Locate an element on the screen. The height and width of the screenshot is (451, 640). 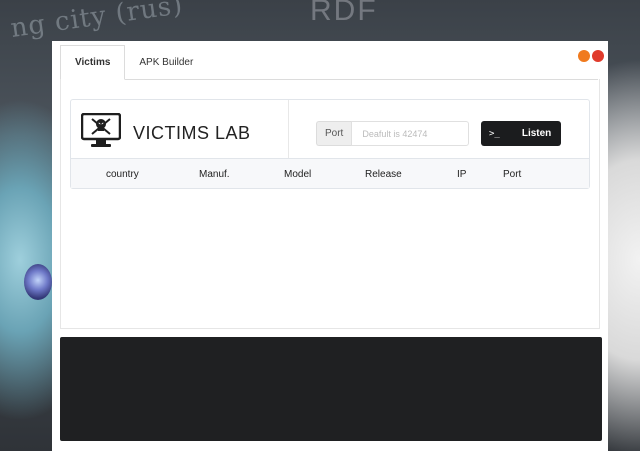
terminal-icon: >_ is located at coordinates (494, 133).